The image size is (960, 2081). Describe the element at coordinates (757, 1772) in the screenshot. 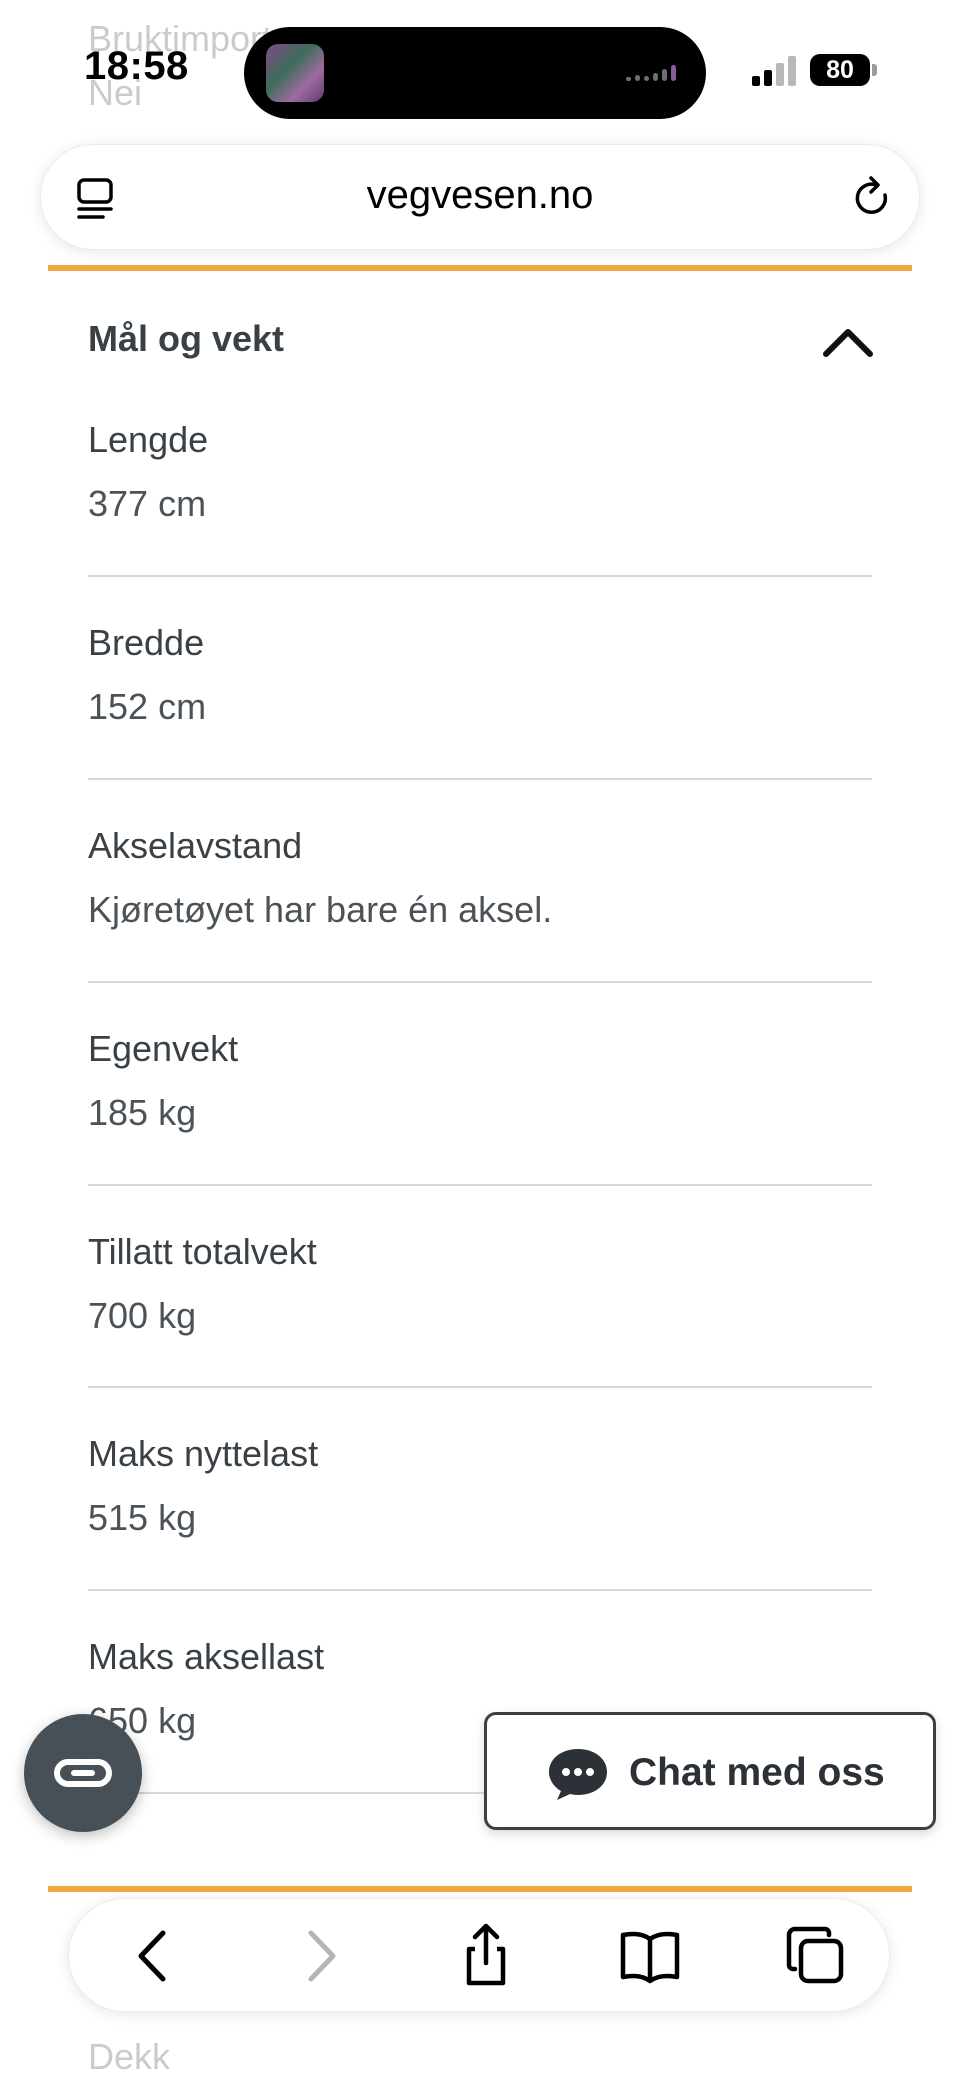

I see `chat-button-label: Chat med oss` at that location.